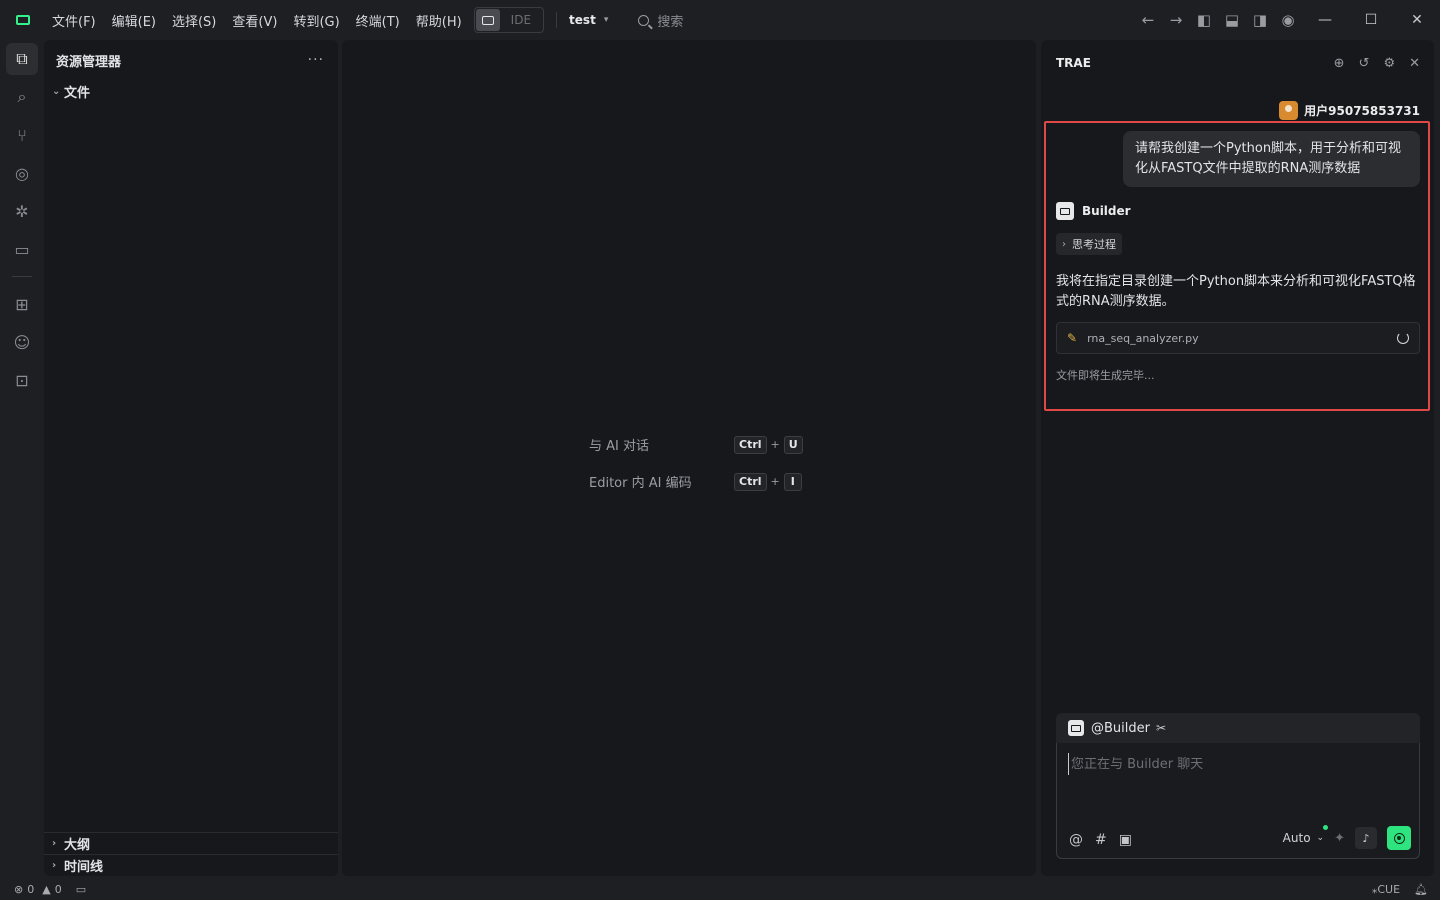 Image resolution: width=1440 pixels, height=900 pixels. Describe the element at coordinates (1403, 338) in the screenshot. I see `loading-spinner-icon` at that location.